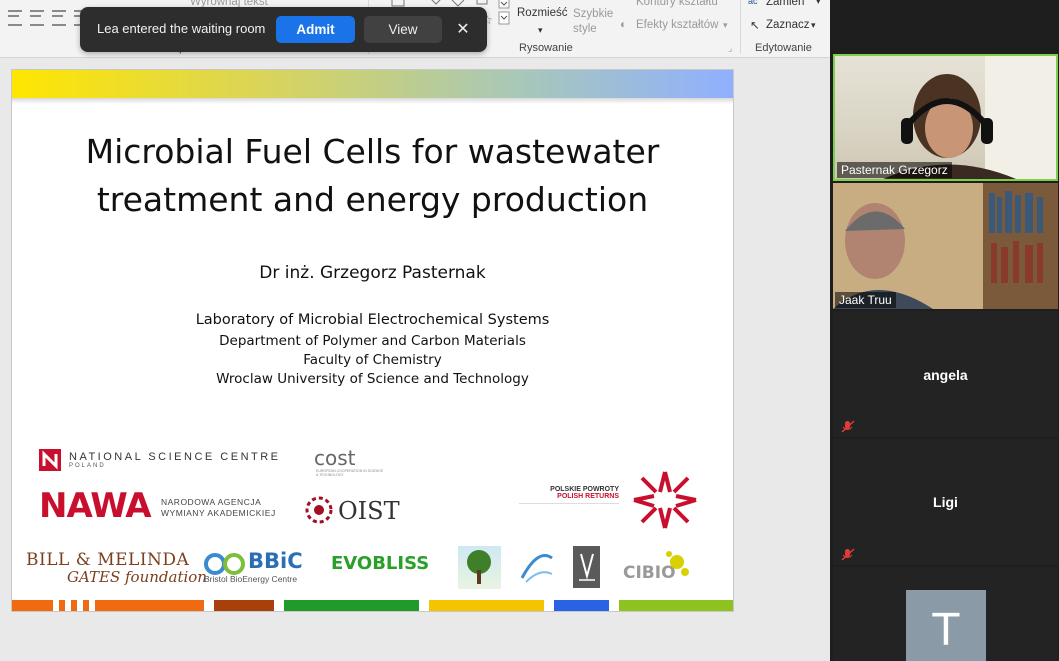  I want to click on nawa-subtitle-1: NARODOWA AGENCJA, so click(211, 502).